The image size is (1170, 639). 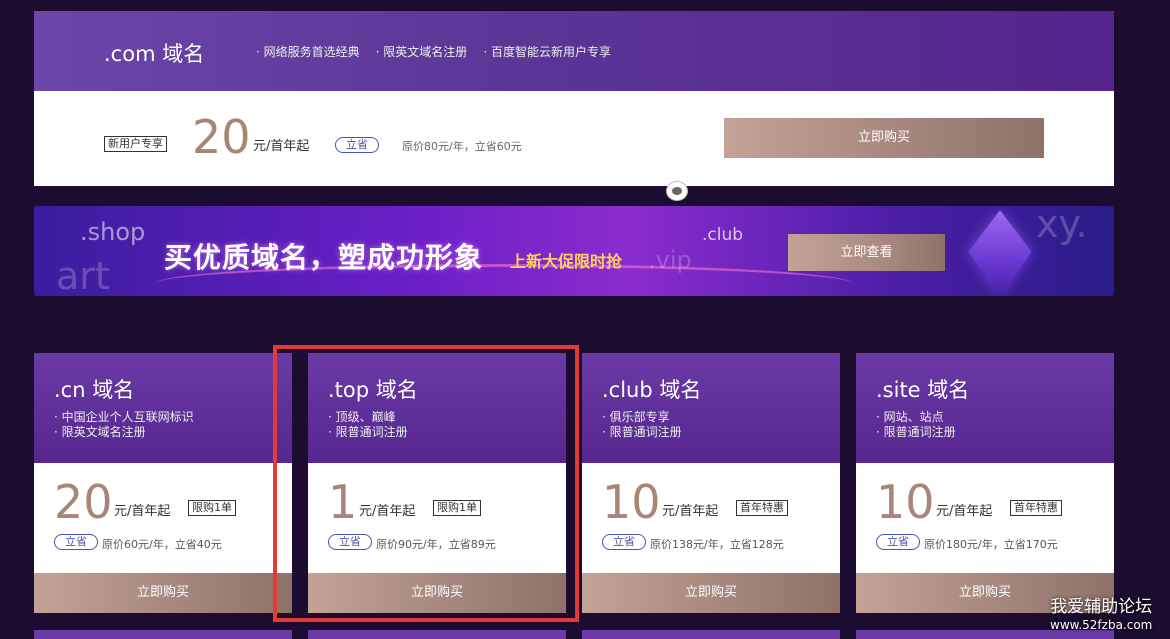 I want to click on view-now-button: 立即查看, so click(x=866, y=252).